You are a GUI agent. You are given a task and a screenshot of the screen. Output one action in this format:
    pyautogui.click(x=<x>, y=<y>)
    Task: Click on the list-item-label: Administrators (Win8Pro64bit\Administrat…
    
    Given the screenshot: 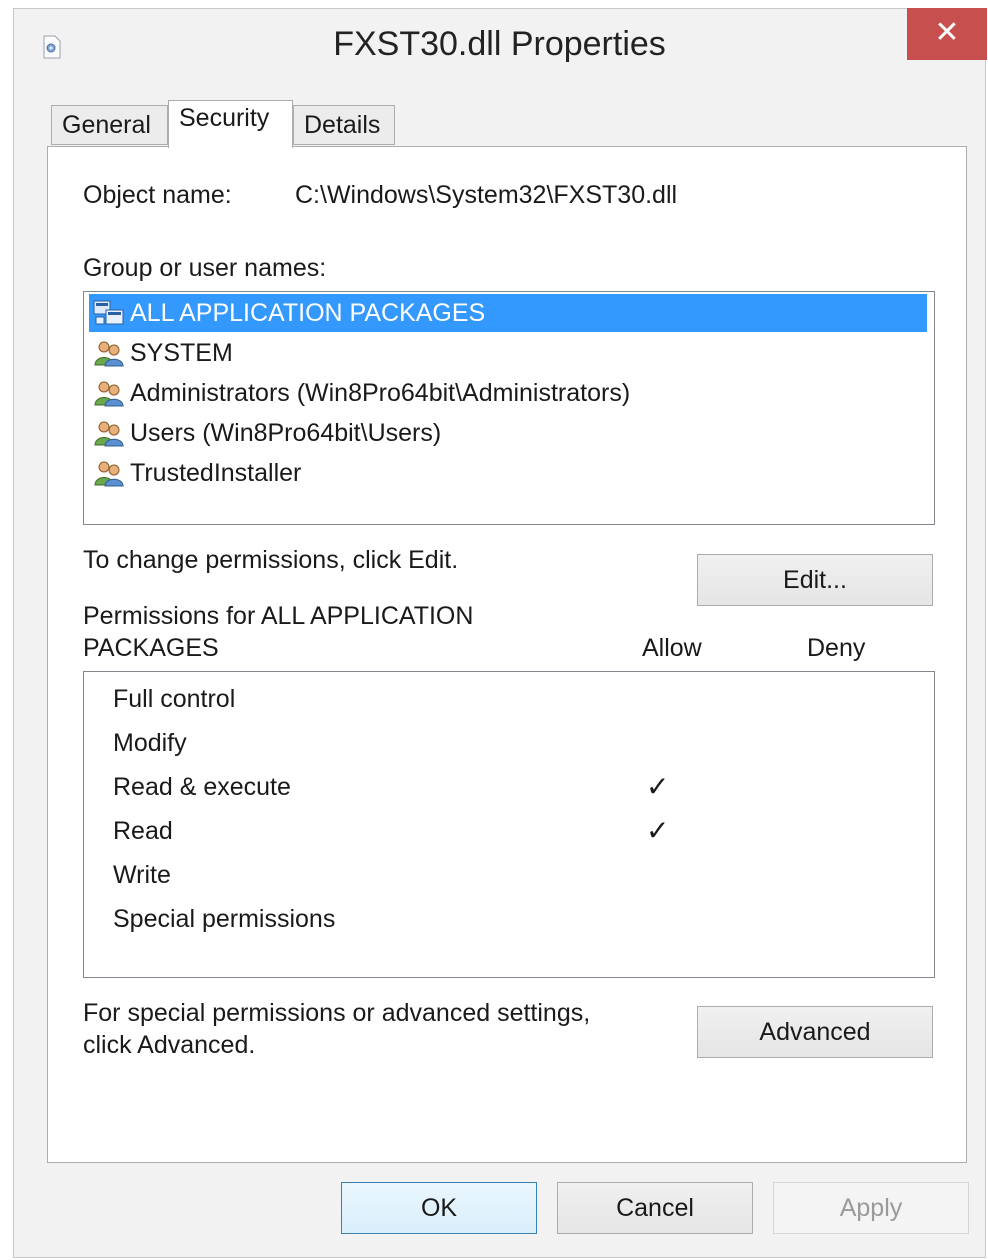 What is the action you would take?
    pyautogui.click(x=380, y=393)
    